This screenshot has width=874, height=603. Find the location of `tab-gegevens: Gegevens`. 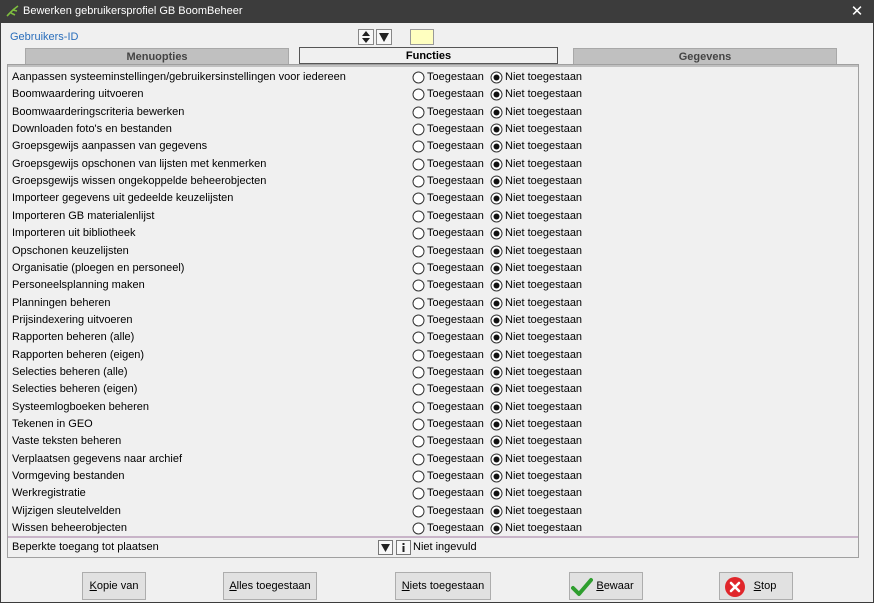

tab-gegevens: Gegevens is located at coordinates (705, 56).